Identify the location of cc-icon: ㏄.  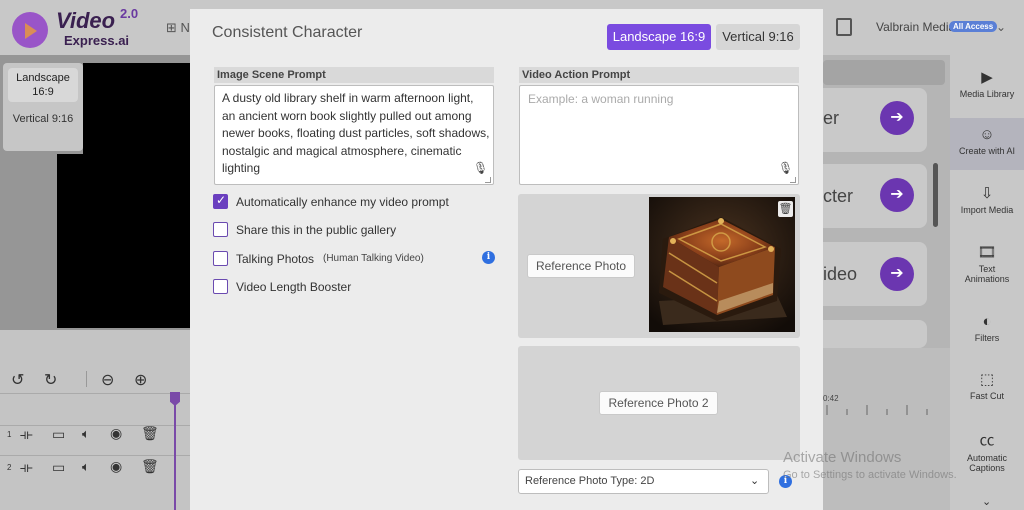
(987, 440).